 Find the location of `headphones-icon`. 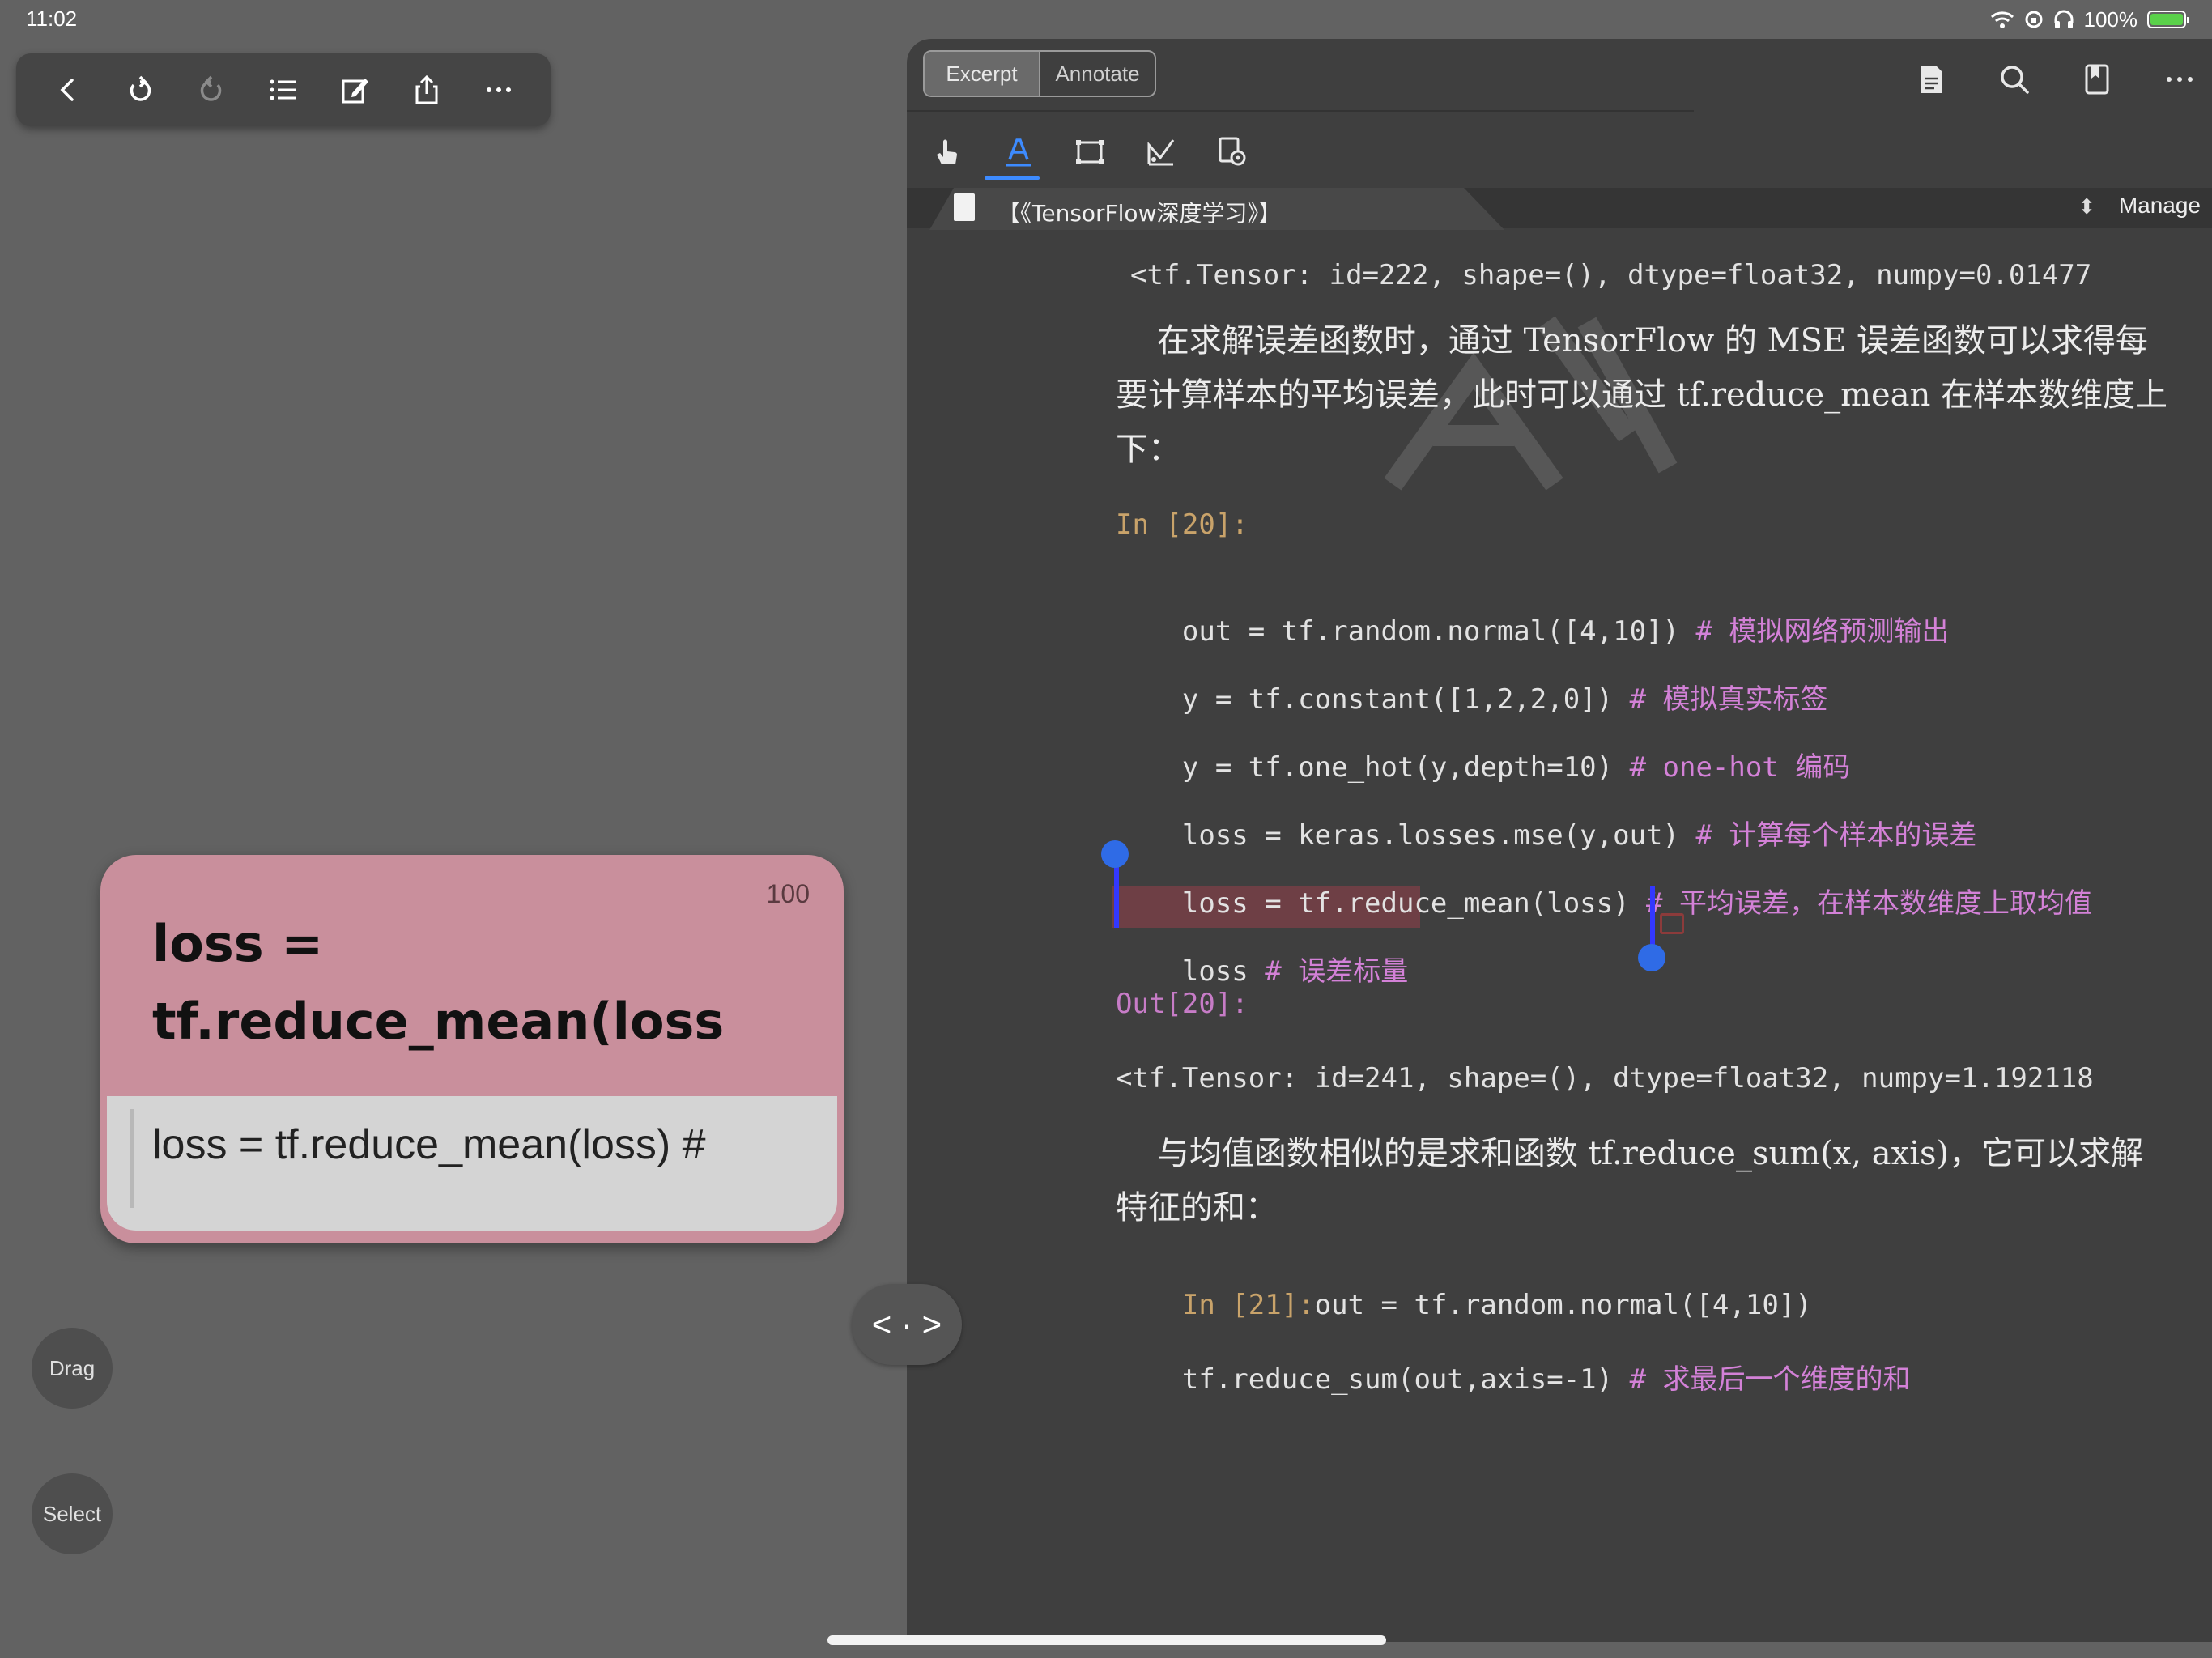

headphones-icon is located at coordinates (2064, 19).